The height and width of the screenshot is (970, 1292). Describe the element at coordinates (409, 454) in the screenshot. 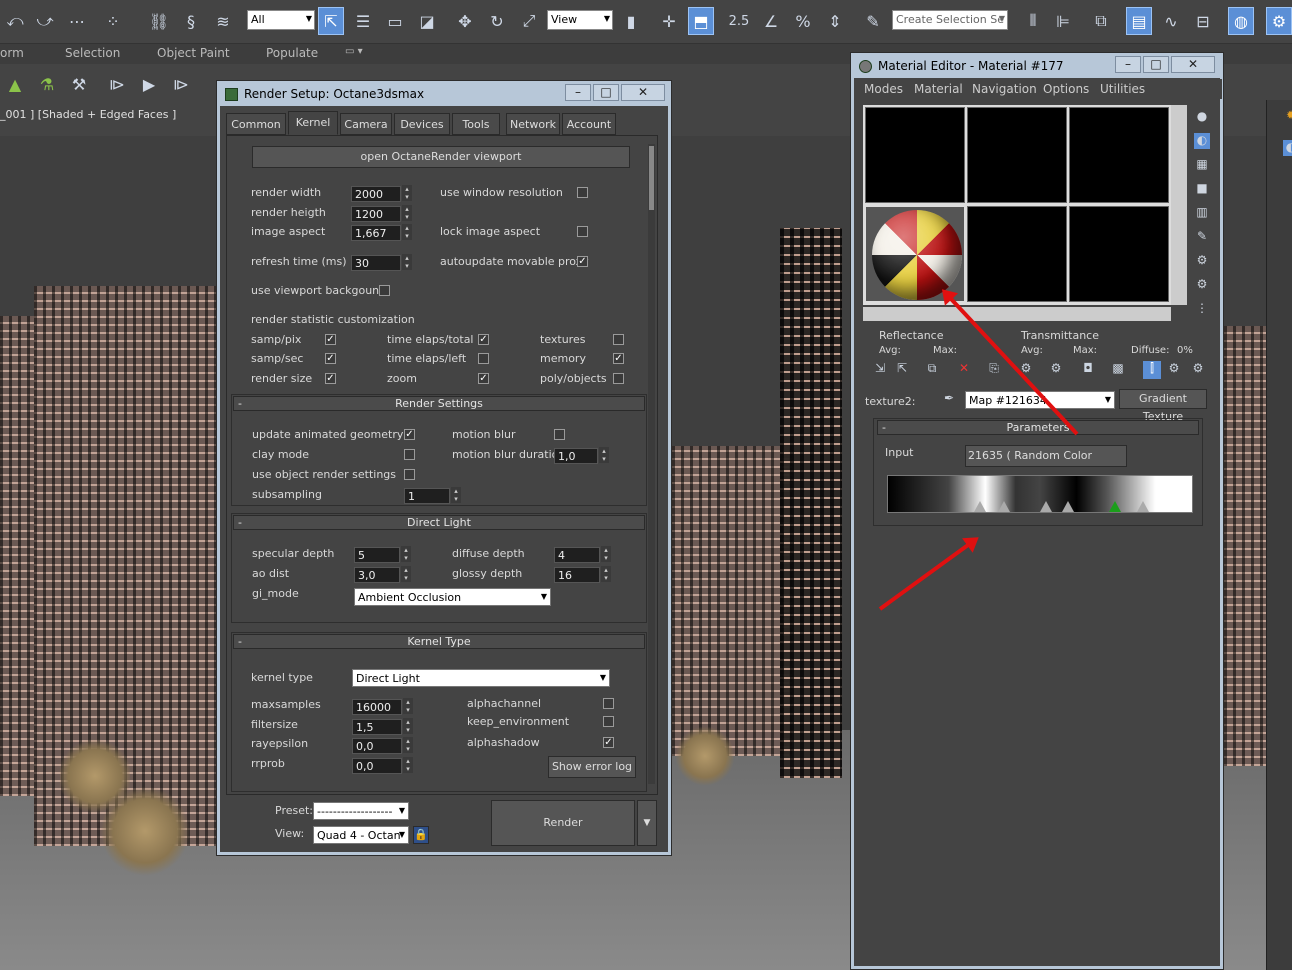

I see `clay-mode-checkbox` at that location.